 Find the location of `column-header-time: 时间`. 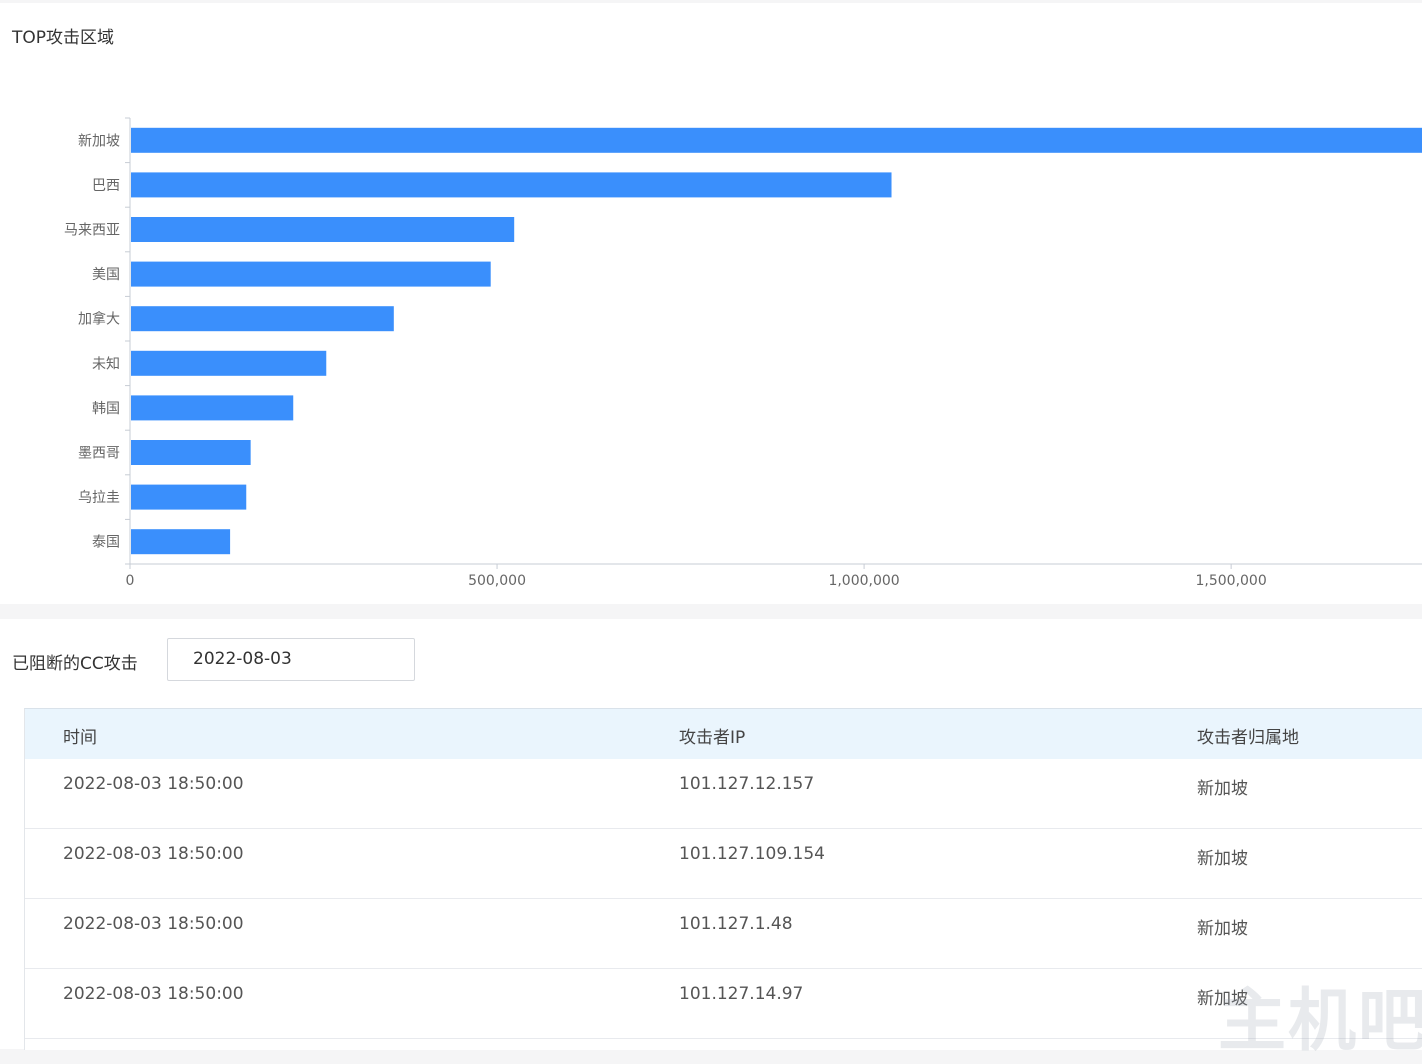

column-header-time: 时间 is located at coordinates (80, 735).